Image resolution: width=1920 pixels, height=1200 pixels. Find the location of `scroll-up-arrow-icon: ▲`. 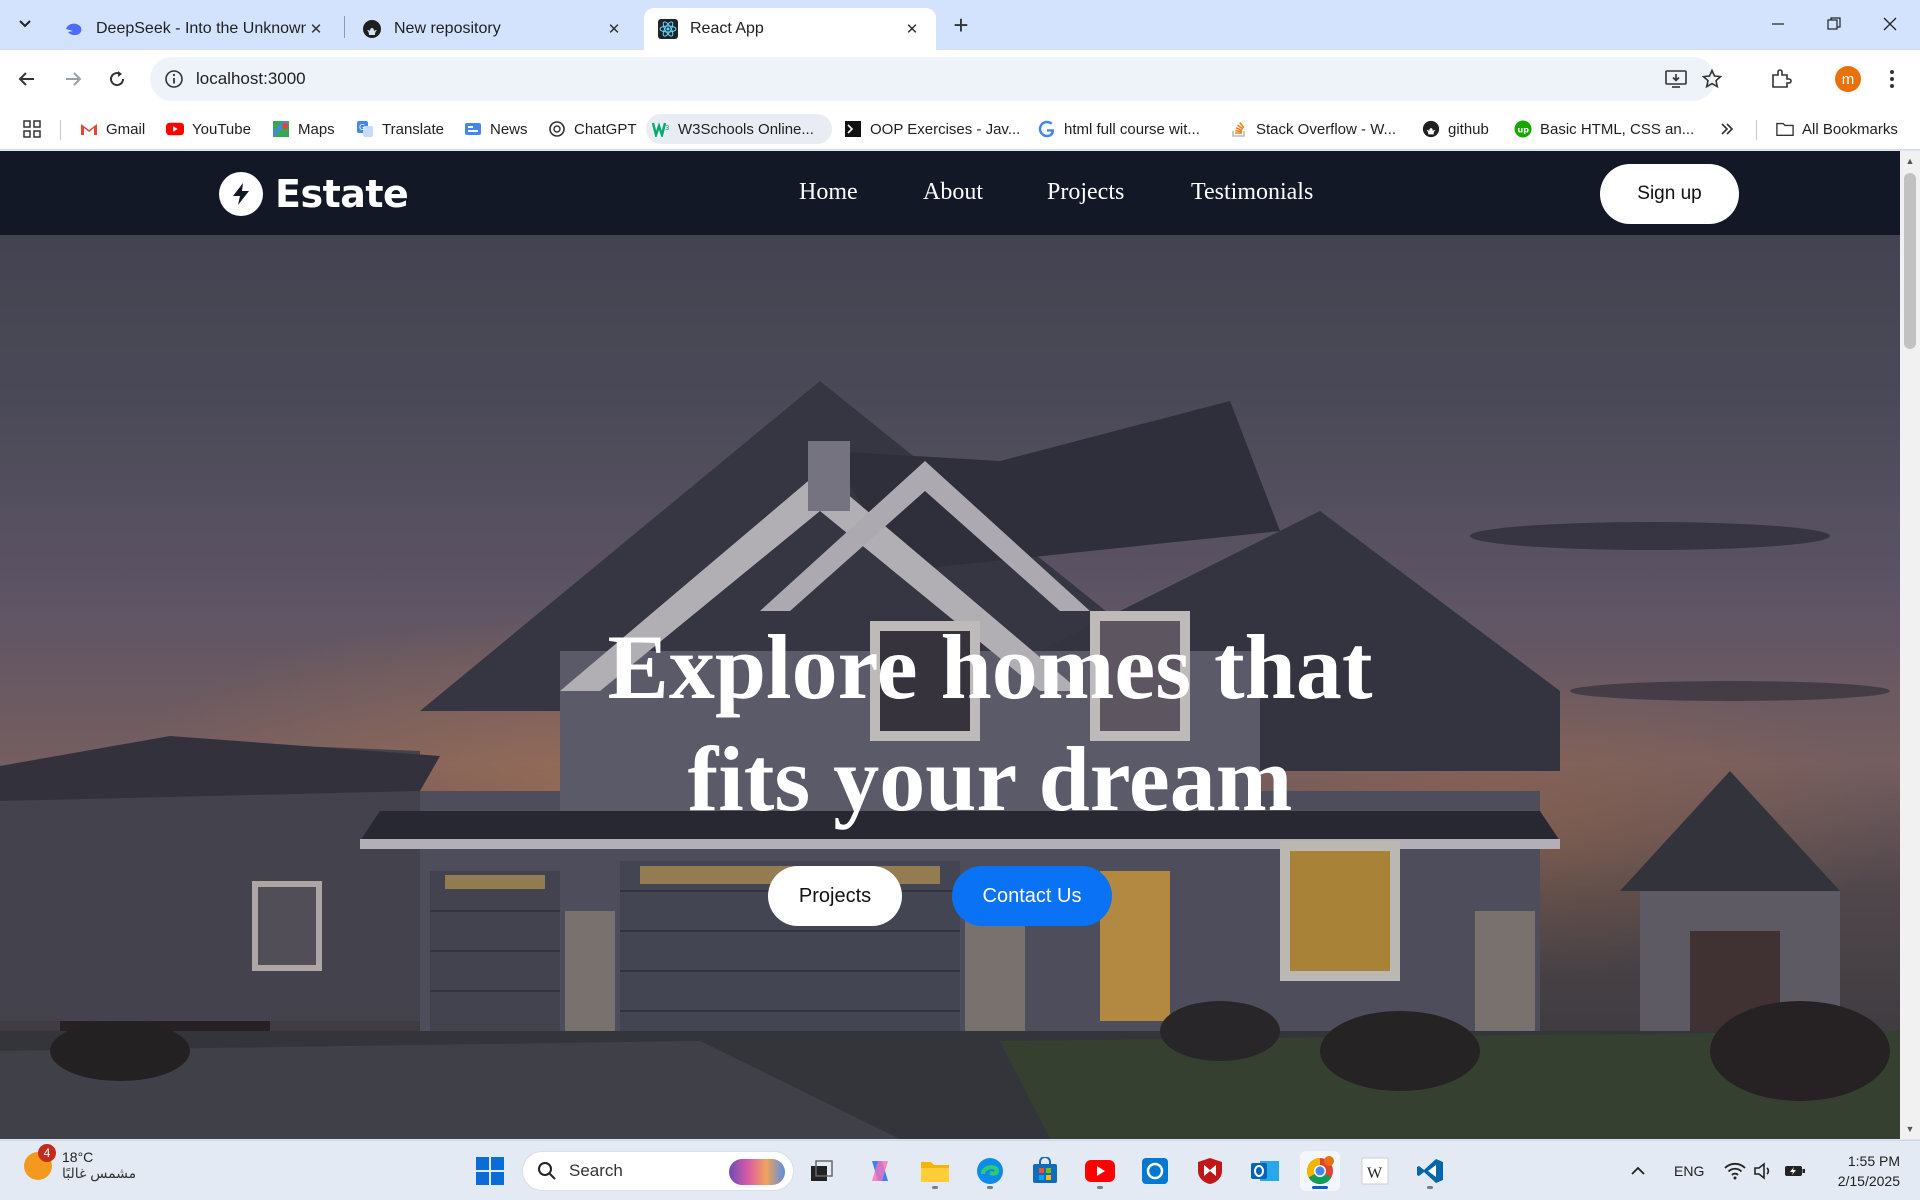

scroll-up-arrow-icon: ▲ is located at coordinates (1910, 161).